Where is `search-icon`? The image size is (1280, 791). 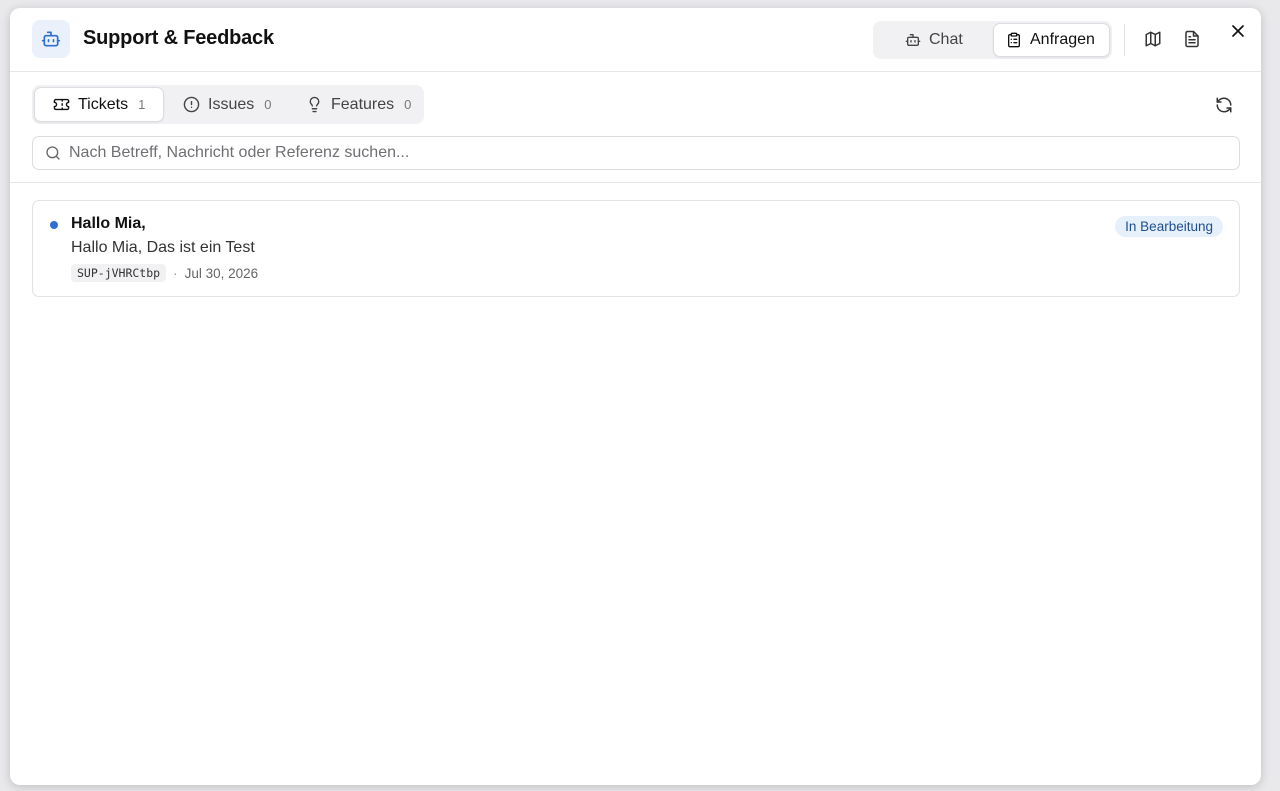 search-icon is located at coordinates (53, 153).